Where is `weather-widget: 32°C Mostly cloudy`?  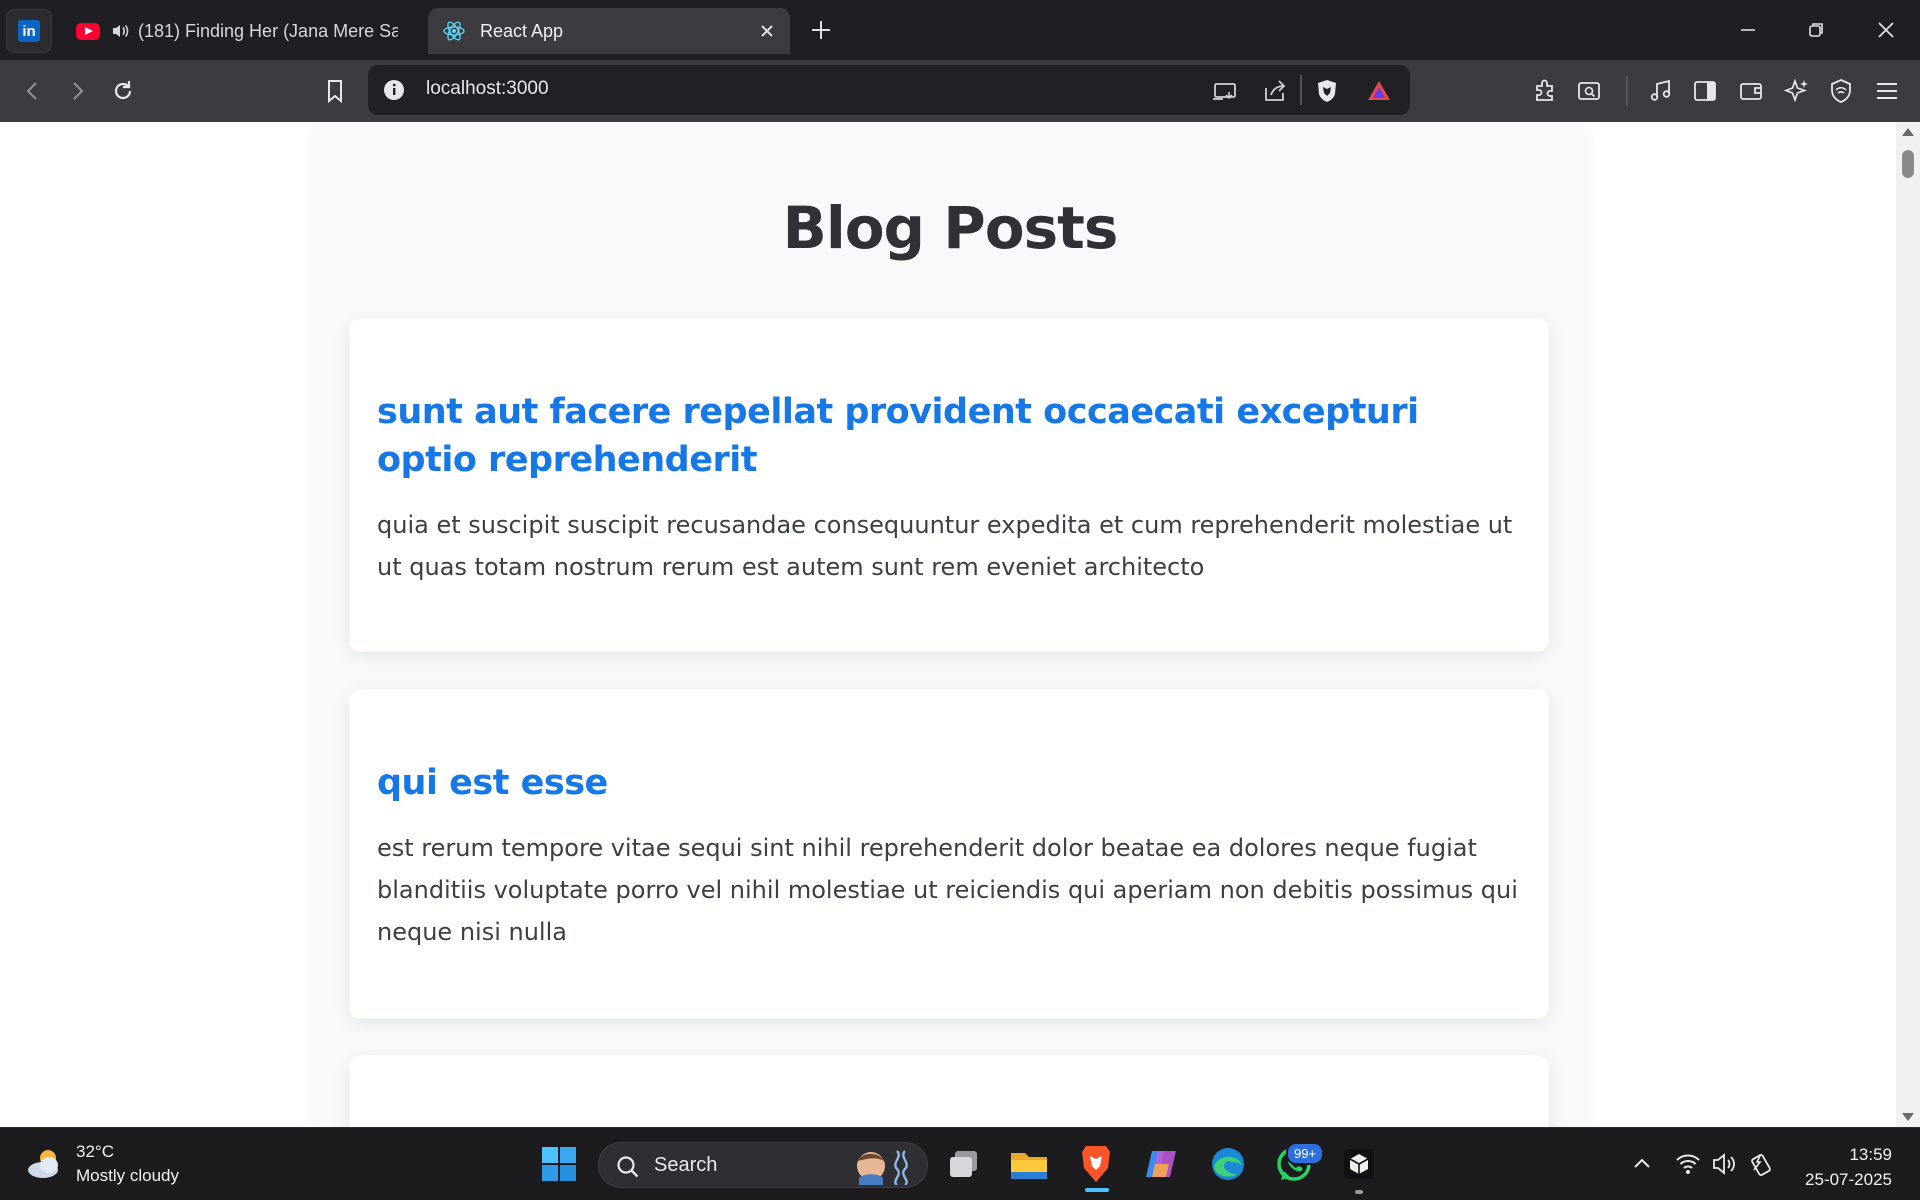 weather-widget: 32°C Mostly cloudy is located at coordinates (101, 1164).